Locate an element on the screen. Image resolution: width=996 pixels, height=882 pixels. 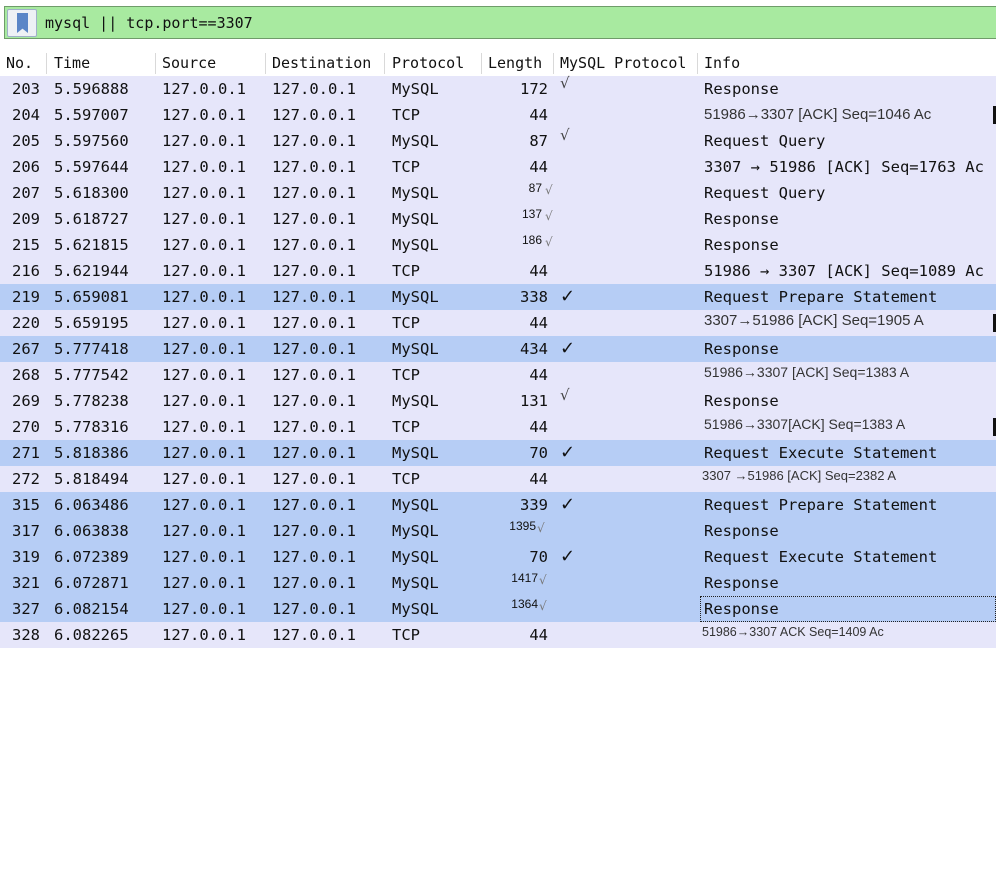
cell-time: 6.082265 is located at coordinates (91, 635).